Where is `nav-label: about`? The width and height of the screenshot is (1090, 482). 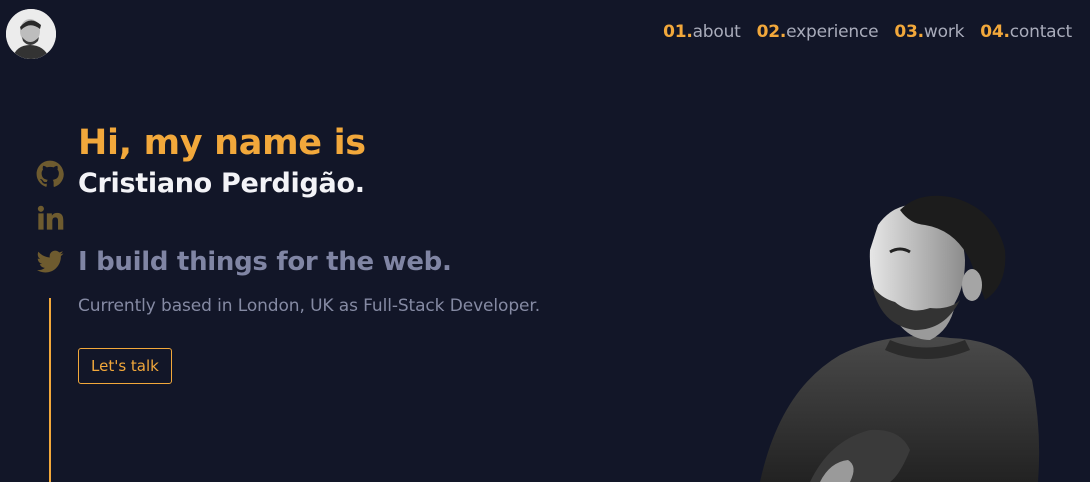
nav-label: about is located at coordinates (716, 32).